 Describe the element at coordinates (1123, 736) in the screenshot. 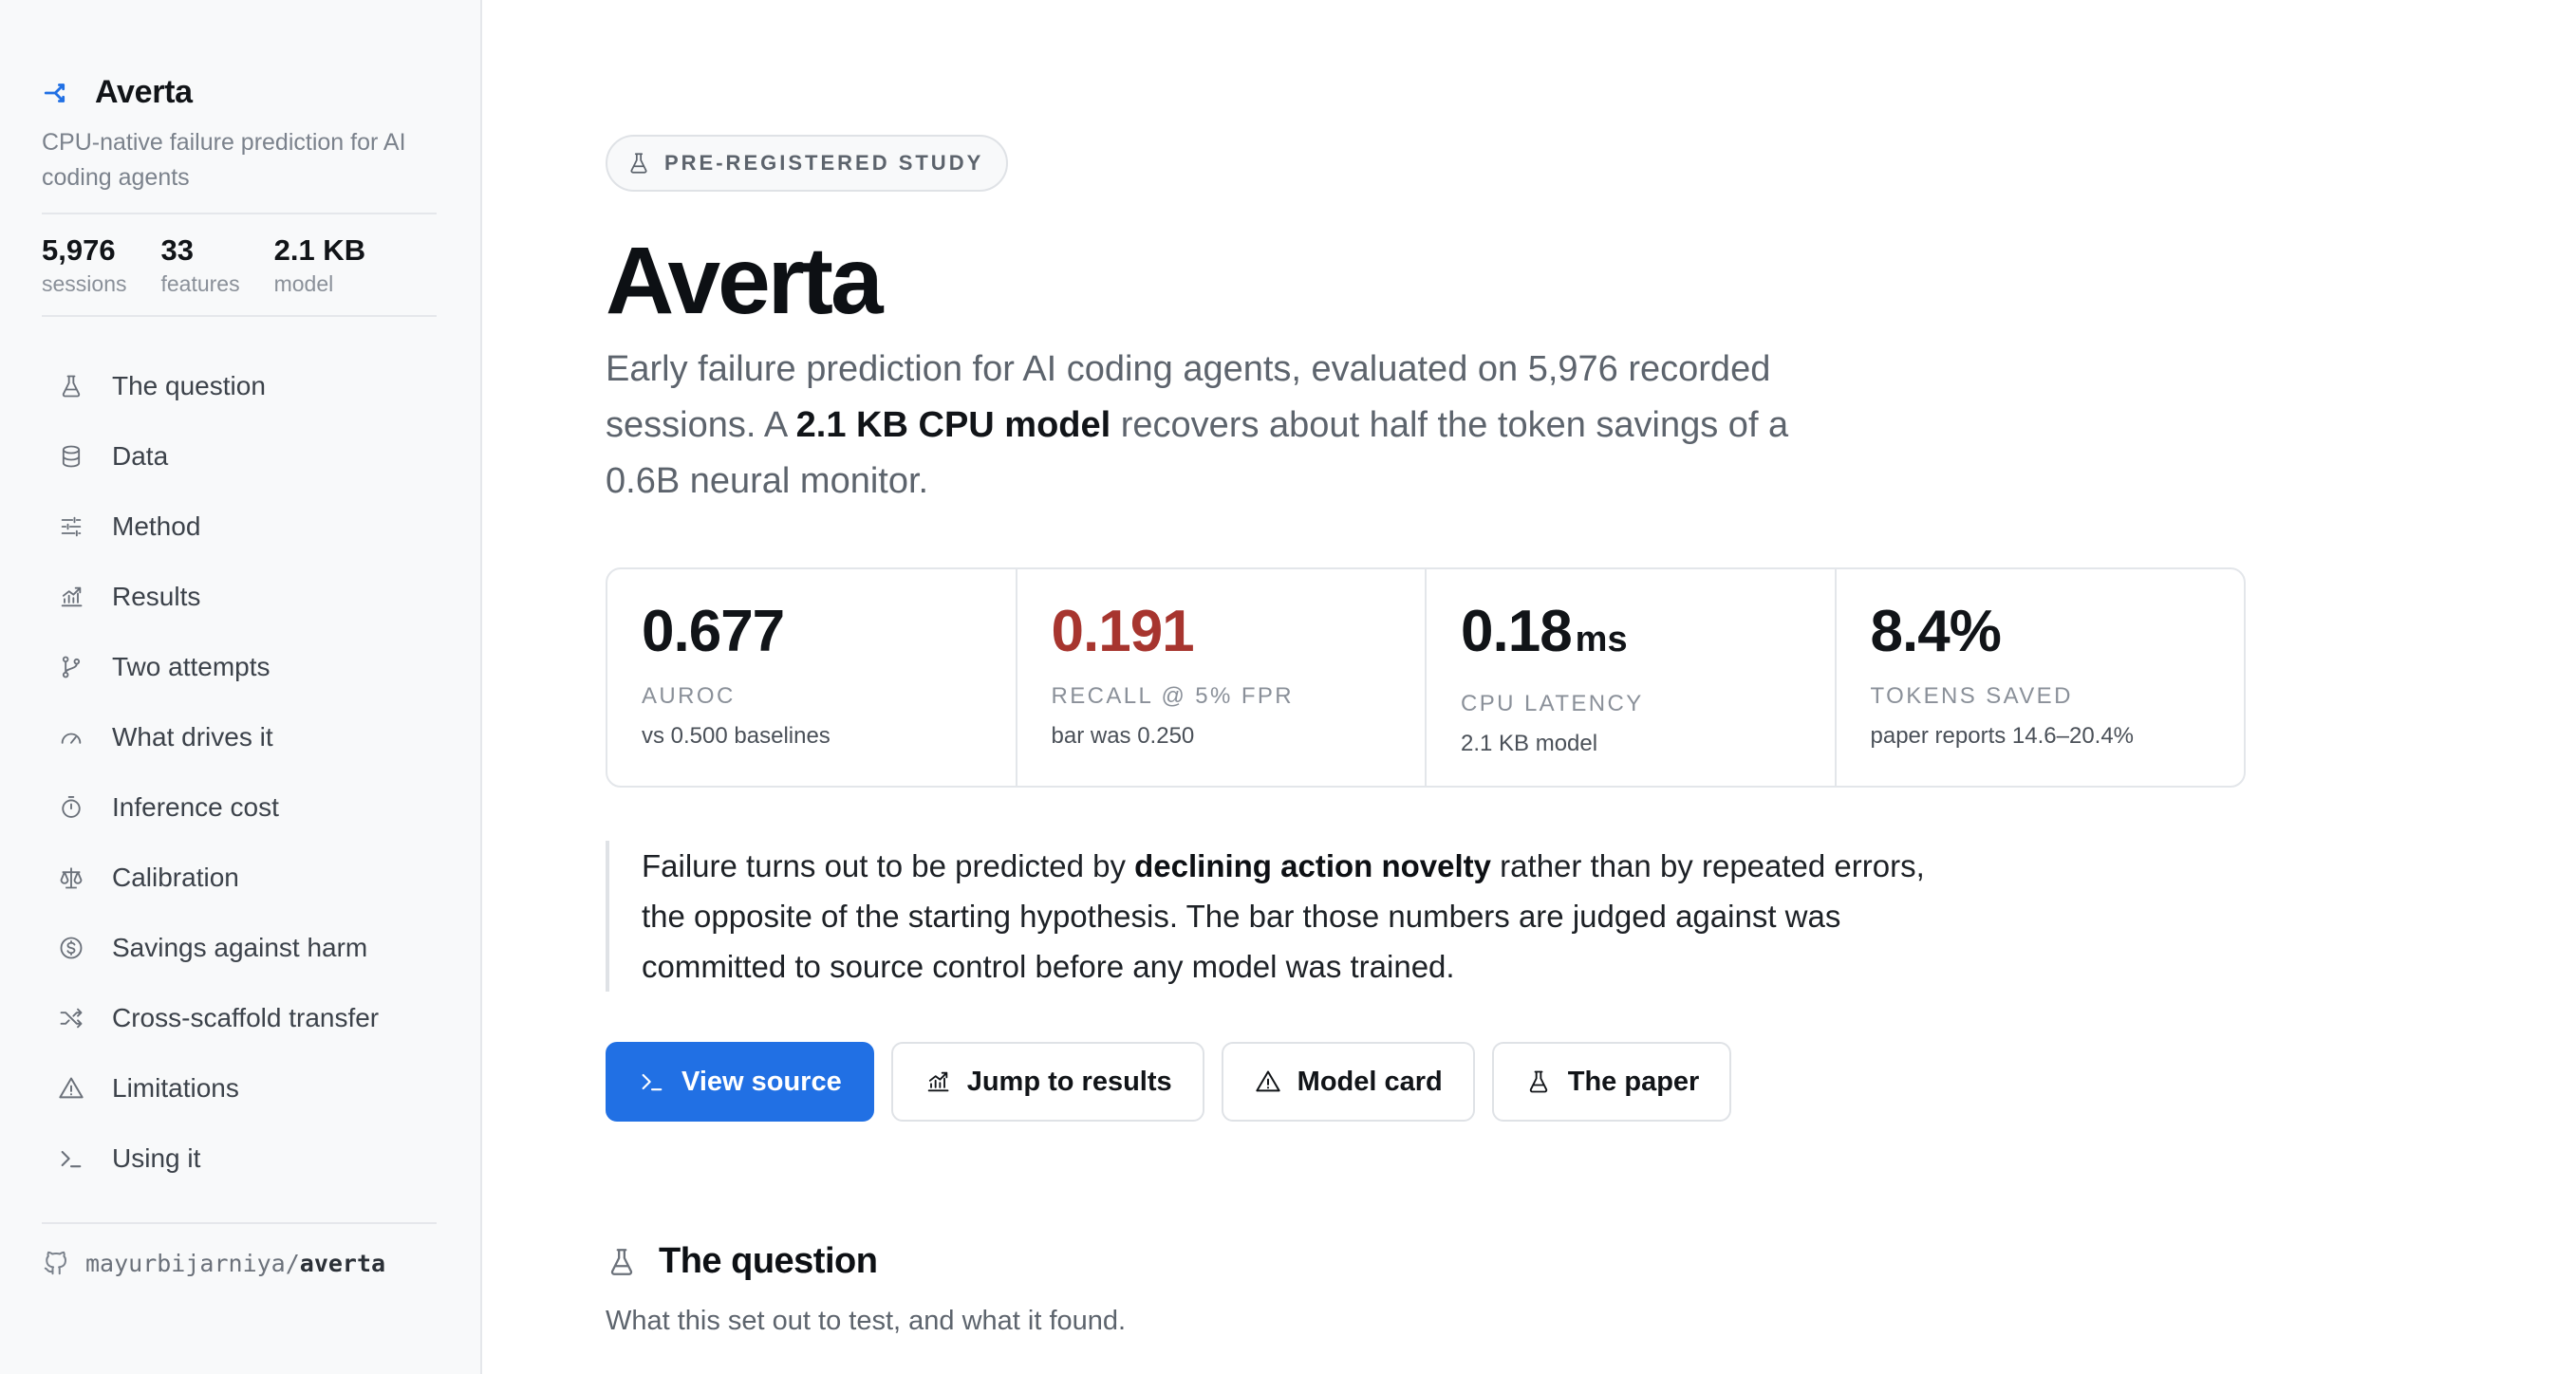

I see `metric-sub: bar was 0.250` at that location.